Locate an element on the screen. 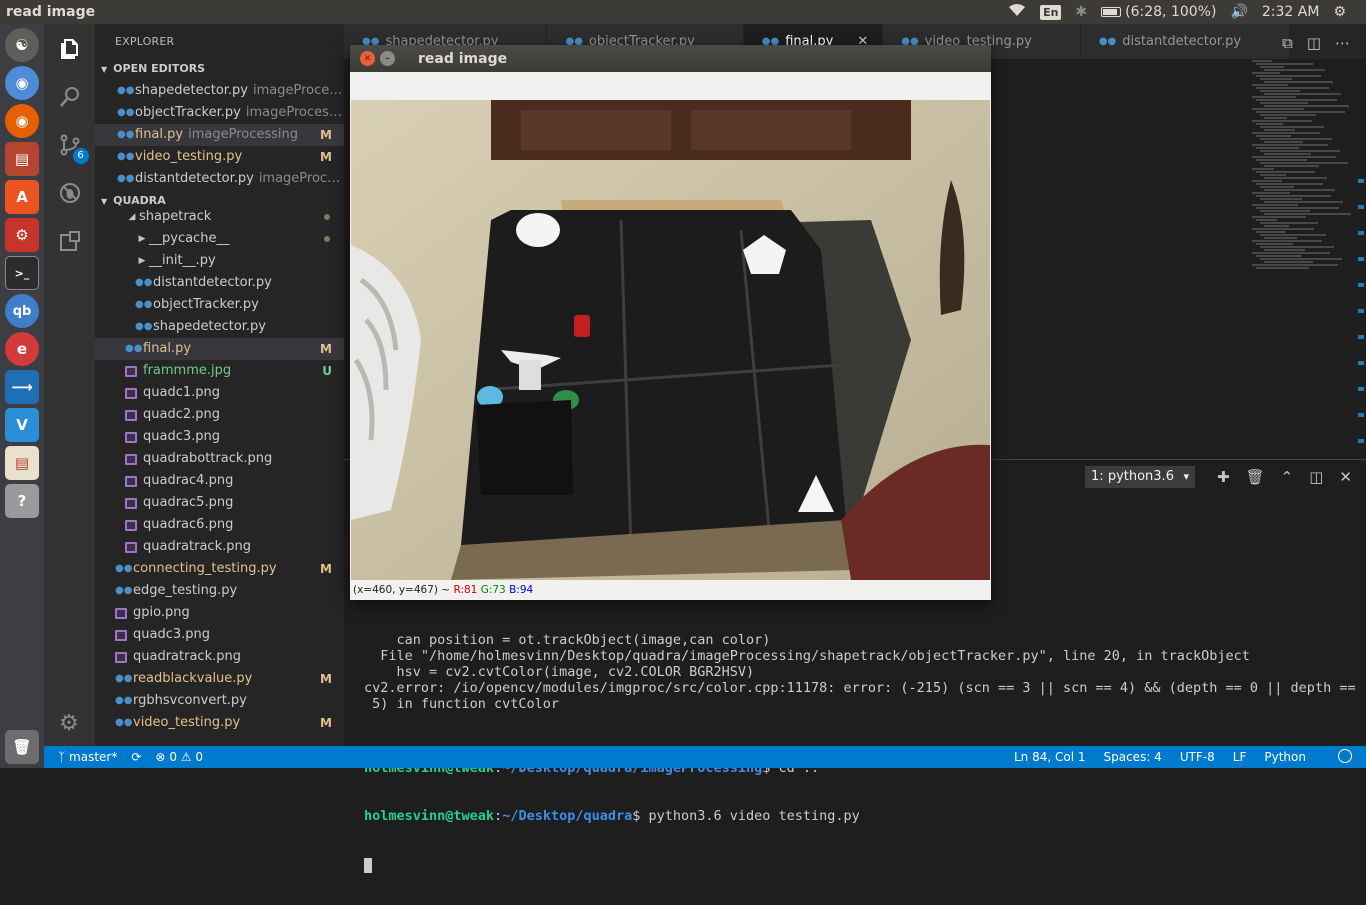  toggle-panel-icon: ◫ is located at coordinates (1316, 477).